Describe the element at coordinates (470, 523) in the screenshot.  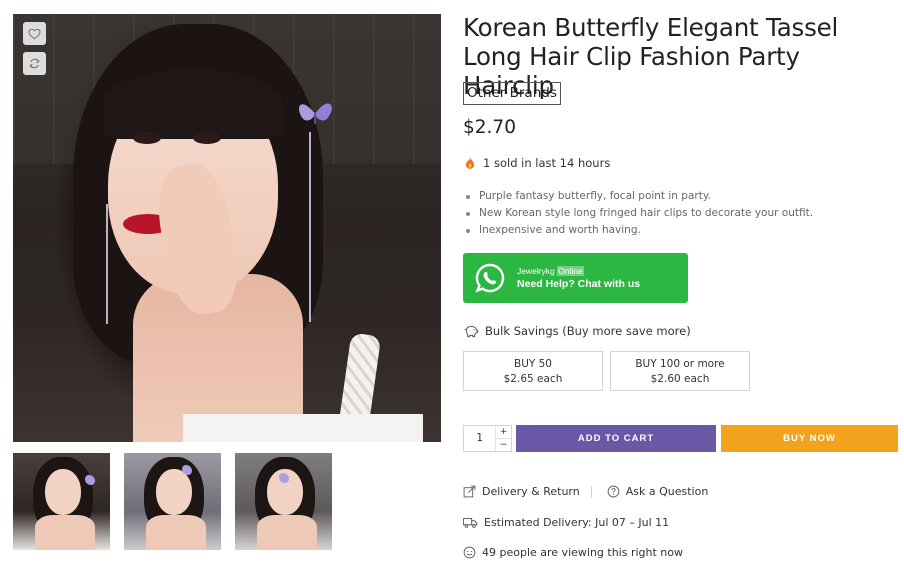
I see `truck-icon` at that location.